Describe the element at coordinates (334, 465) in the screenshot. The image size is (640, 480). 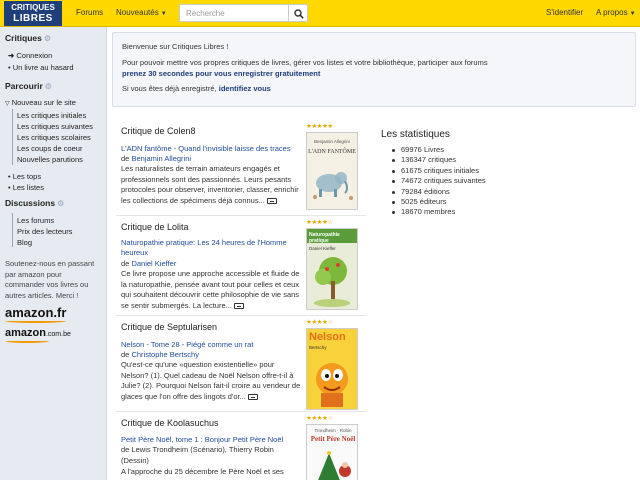
I see `christmas-illustration-icon` at that location.